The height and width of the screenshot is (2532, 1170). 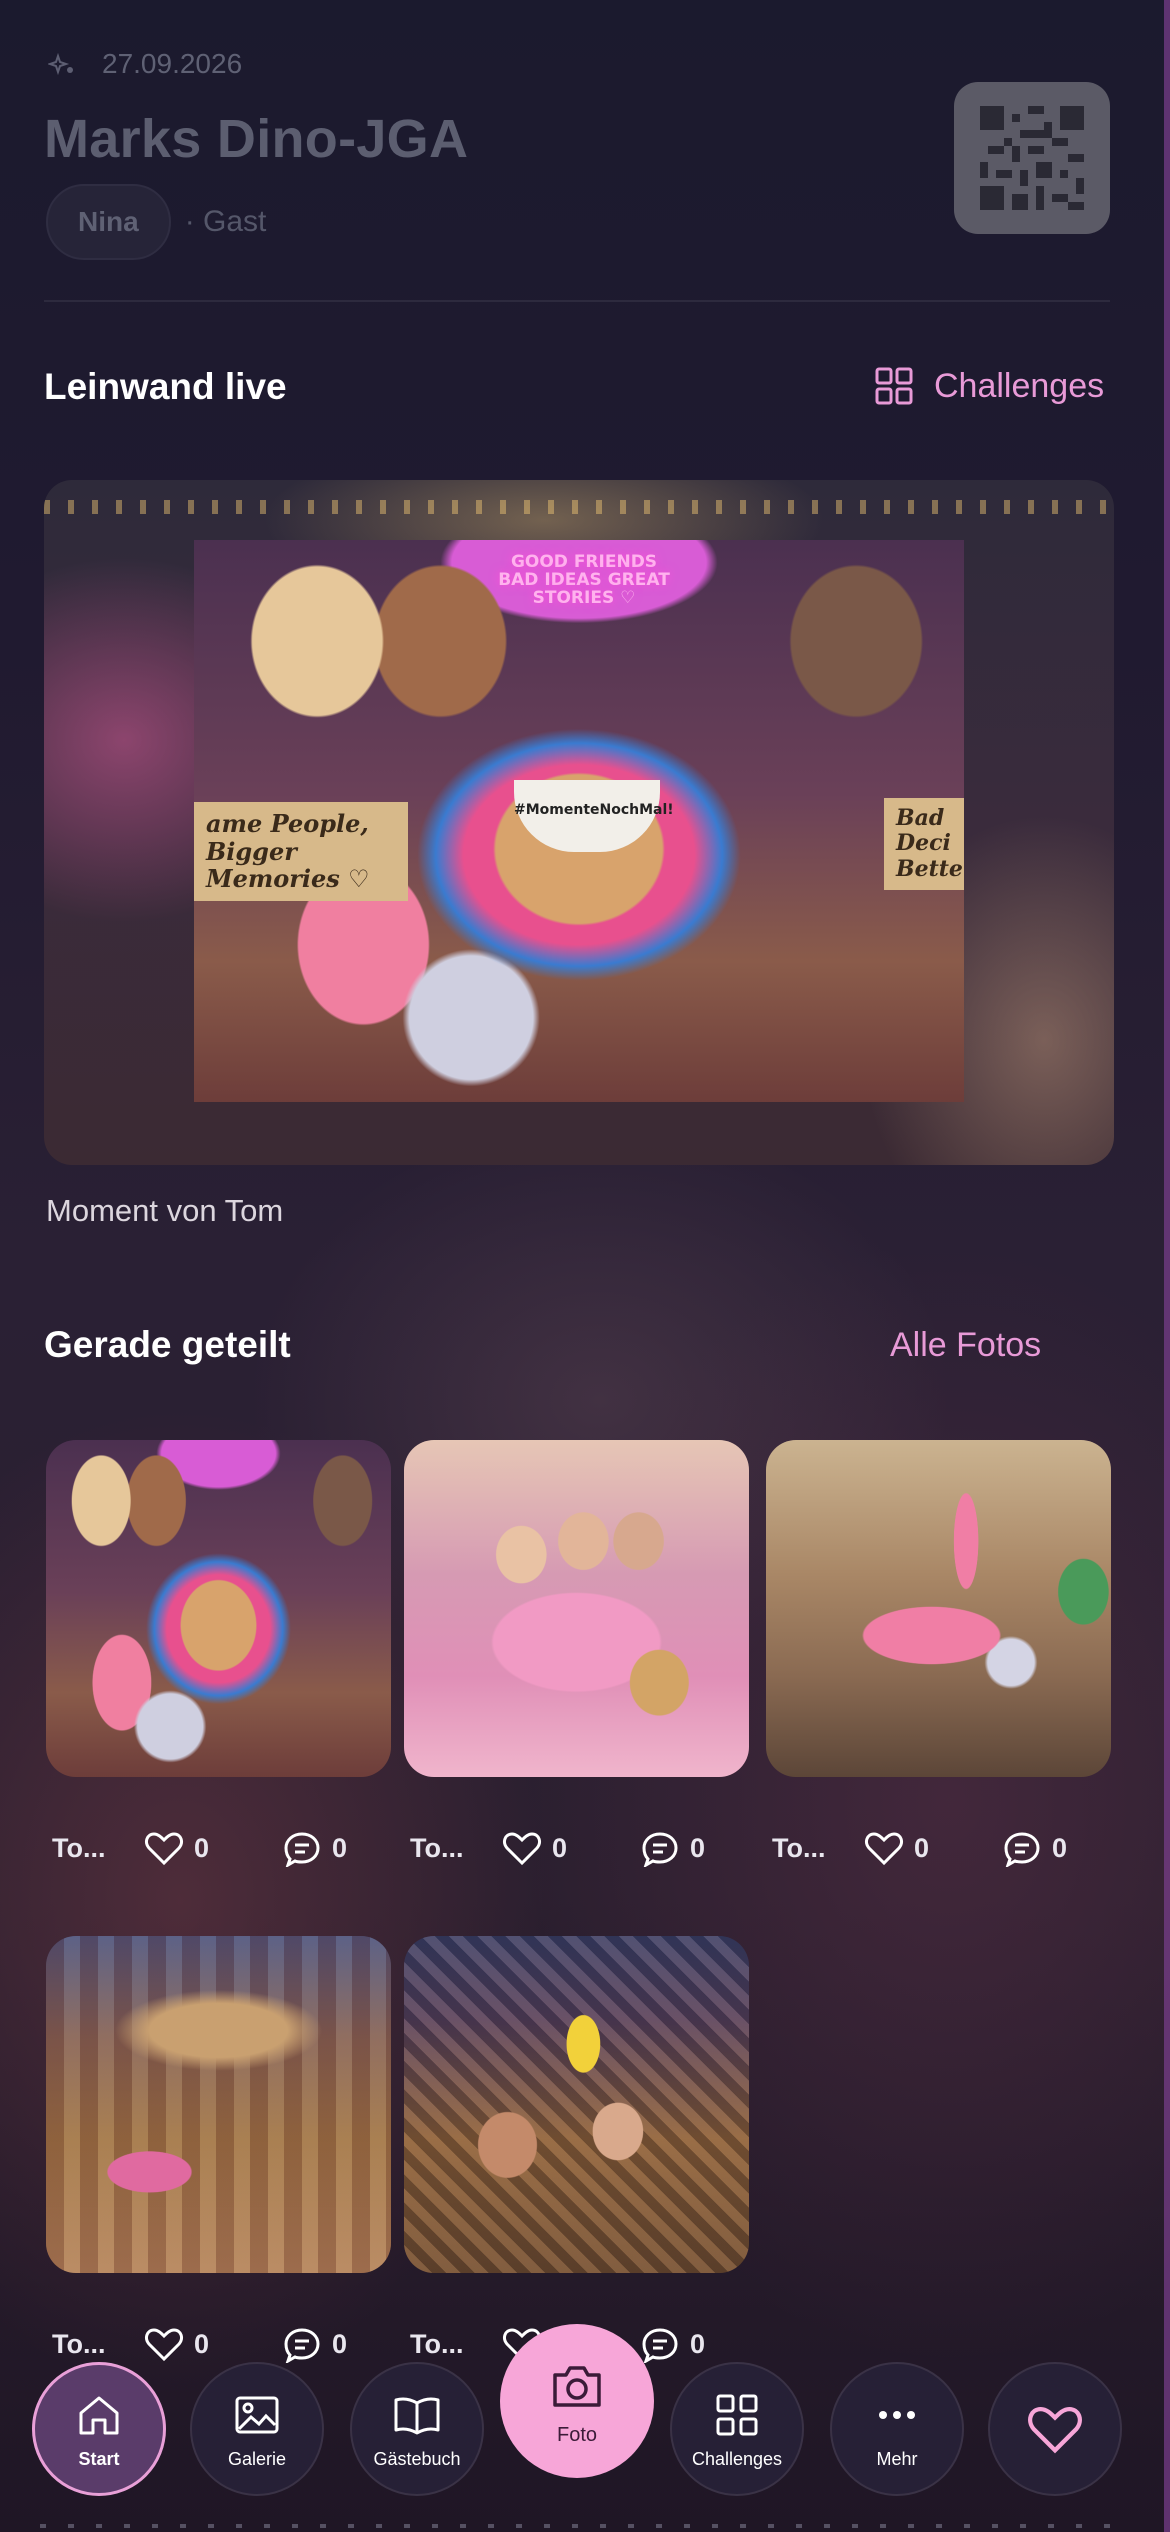 I want to click on nav-foto-button: Foto, so click(x=577, y=2401).